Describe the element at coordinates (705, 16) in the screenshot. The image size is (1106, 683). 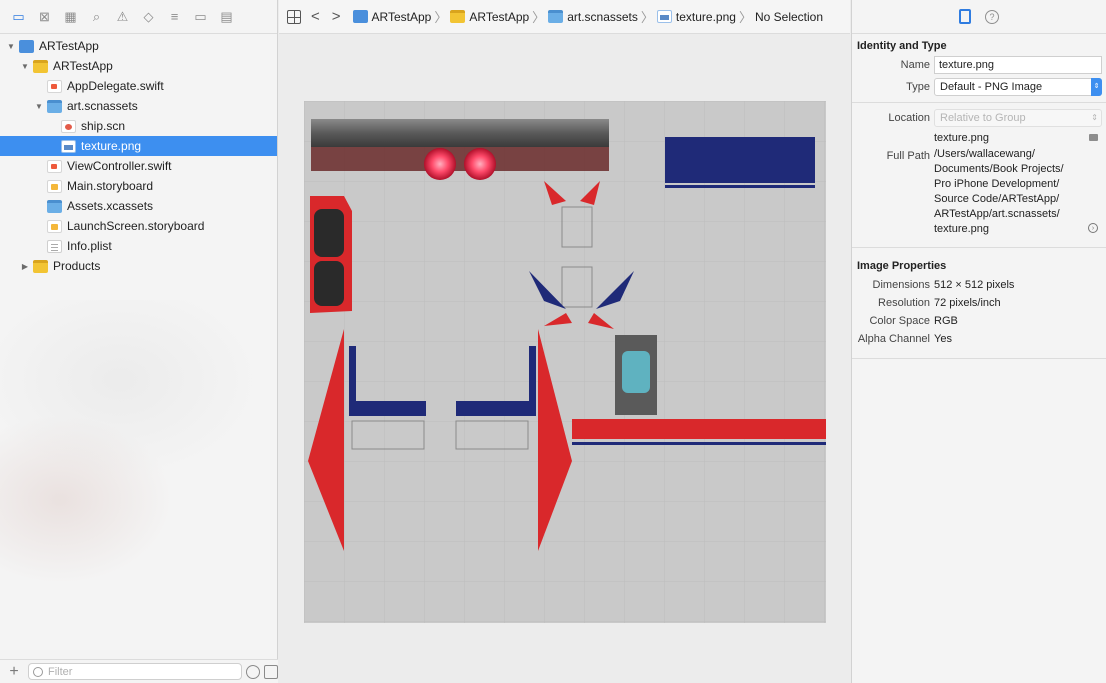
I see `breadcrumb-label: texture.png` at that location.